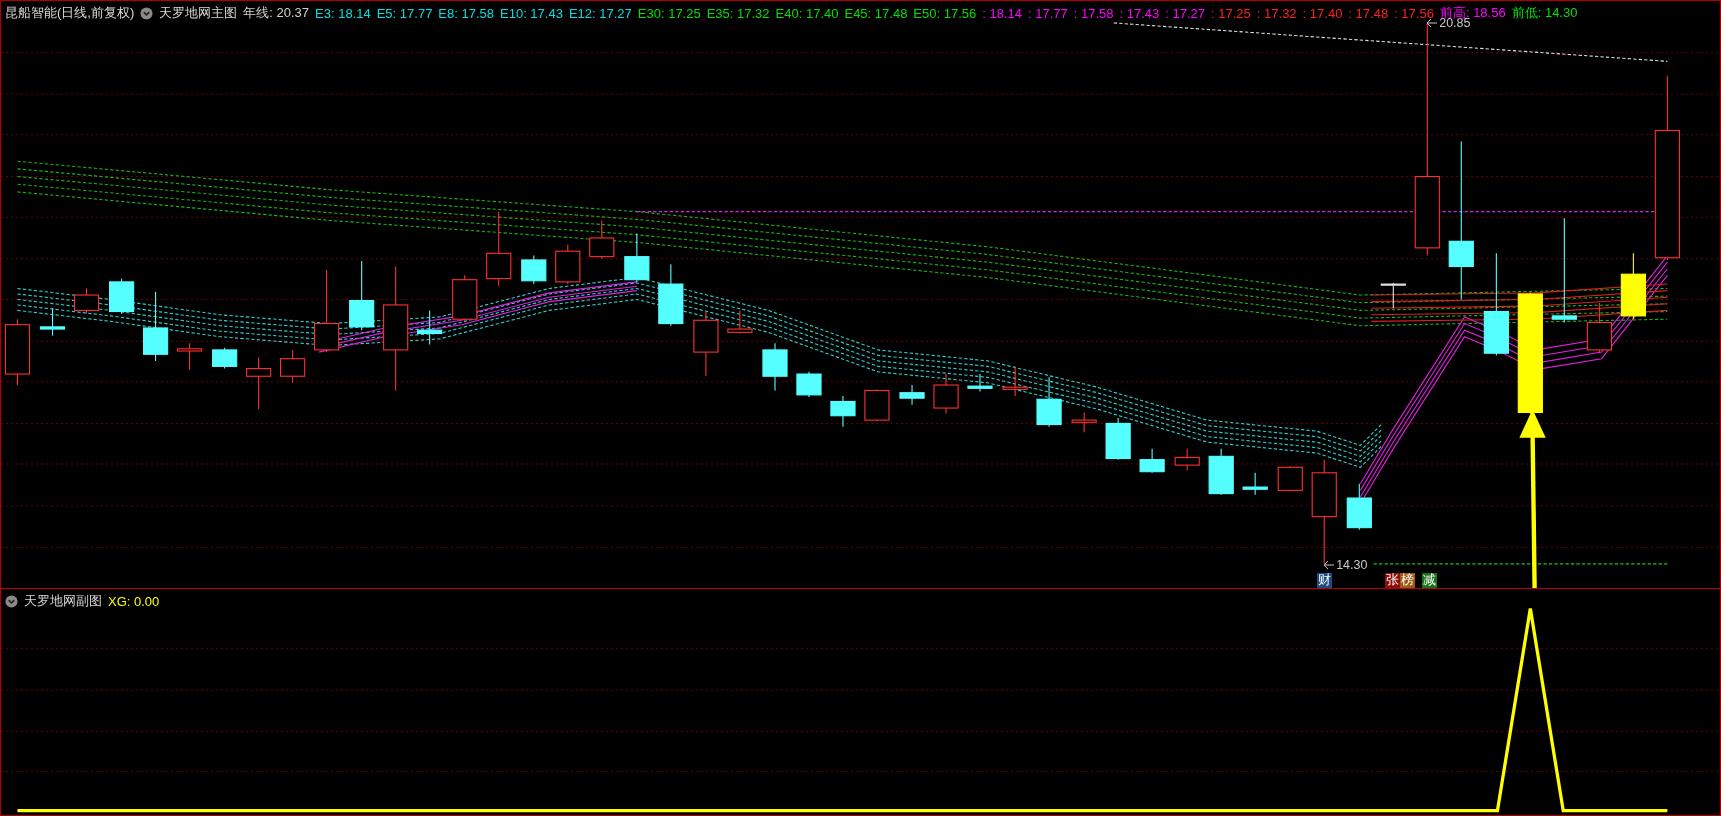 This screenshot has height=816, width=1721. I want to click on indicator-name: 天罗地网副图, so click(63, 601).